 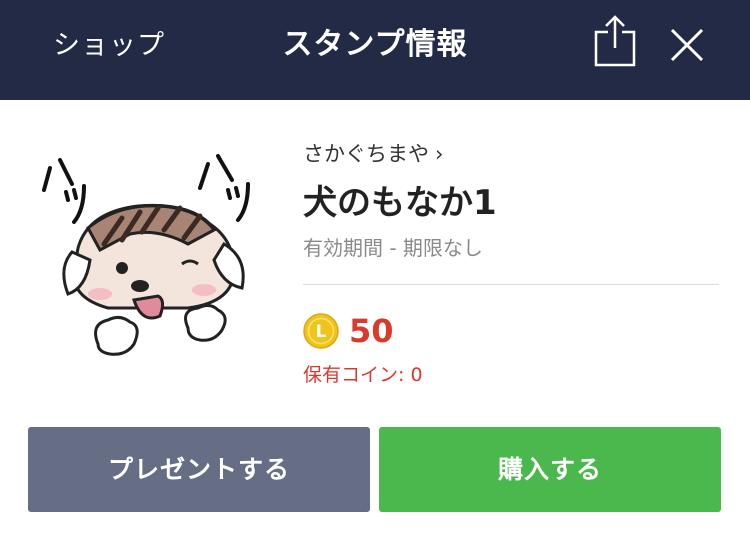 I want to click on validity-period: 有効期間 - 期限なし, so click(x=393, y=248).